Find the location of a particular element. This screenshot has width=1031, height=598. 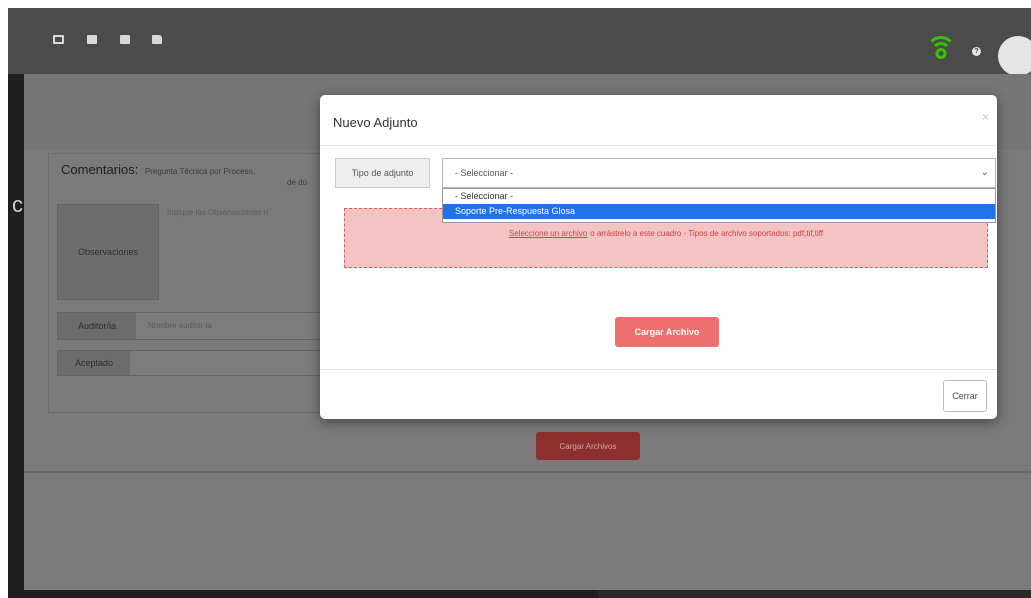

attachment-type-value: - Seleccionar - is located at coordinates (484, 173).